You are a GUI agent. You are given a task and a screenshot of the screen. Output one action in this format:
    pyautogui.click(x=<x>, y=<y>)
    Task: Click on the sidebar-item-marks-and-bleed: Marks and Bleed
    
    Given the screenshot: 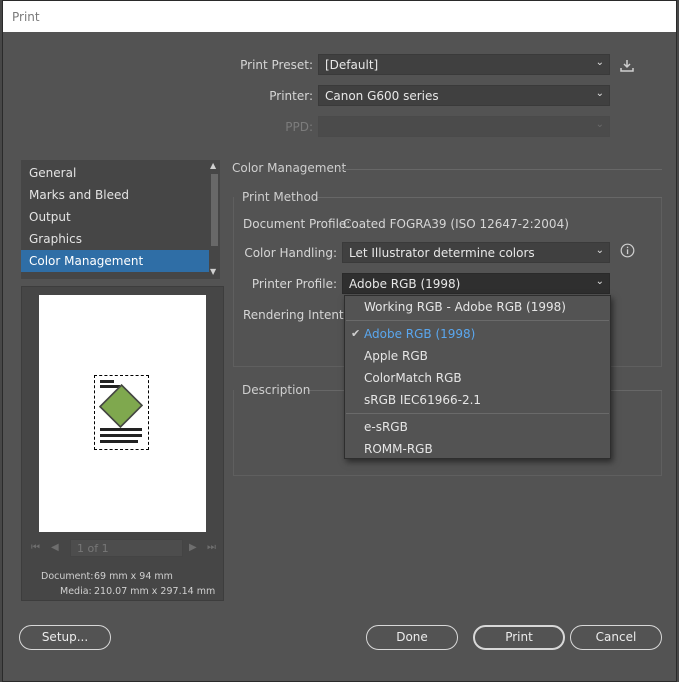 What is the action you would take?
    pyautogui.click(x=115, y=195)
    